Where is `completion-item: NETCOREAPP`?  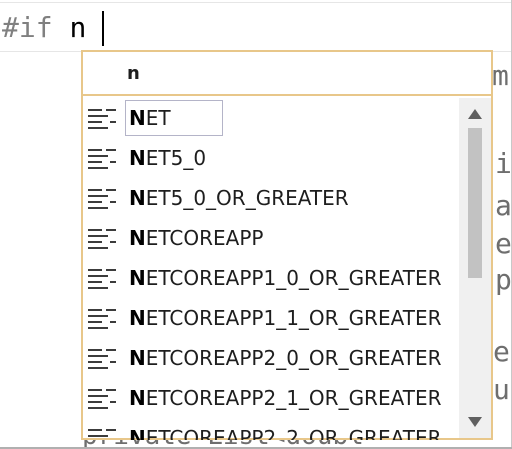
completion-item: NETCOREAPP is located at coordinates (271, 238).